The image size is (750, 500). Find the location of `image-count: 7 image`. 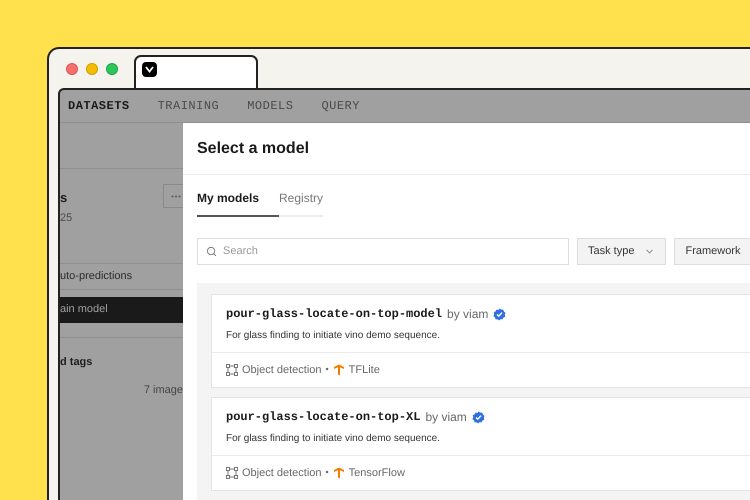

image-count: 7 image is located at coordinates (163, 390).